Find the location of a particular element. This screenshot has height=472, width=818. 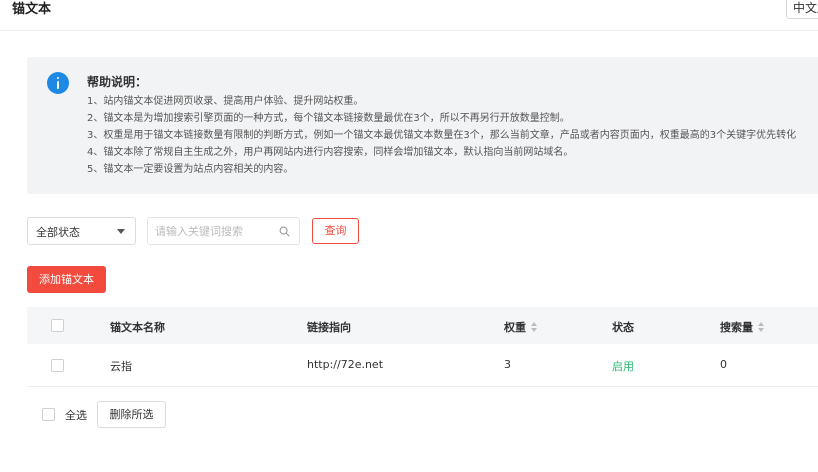

page-title: 锚文本 is located at coordinates (32, 9).